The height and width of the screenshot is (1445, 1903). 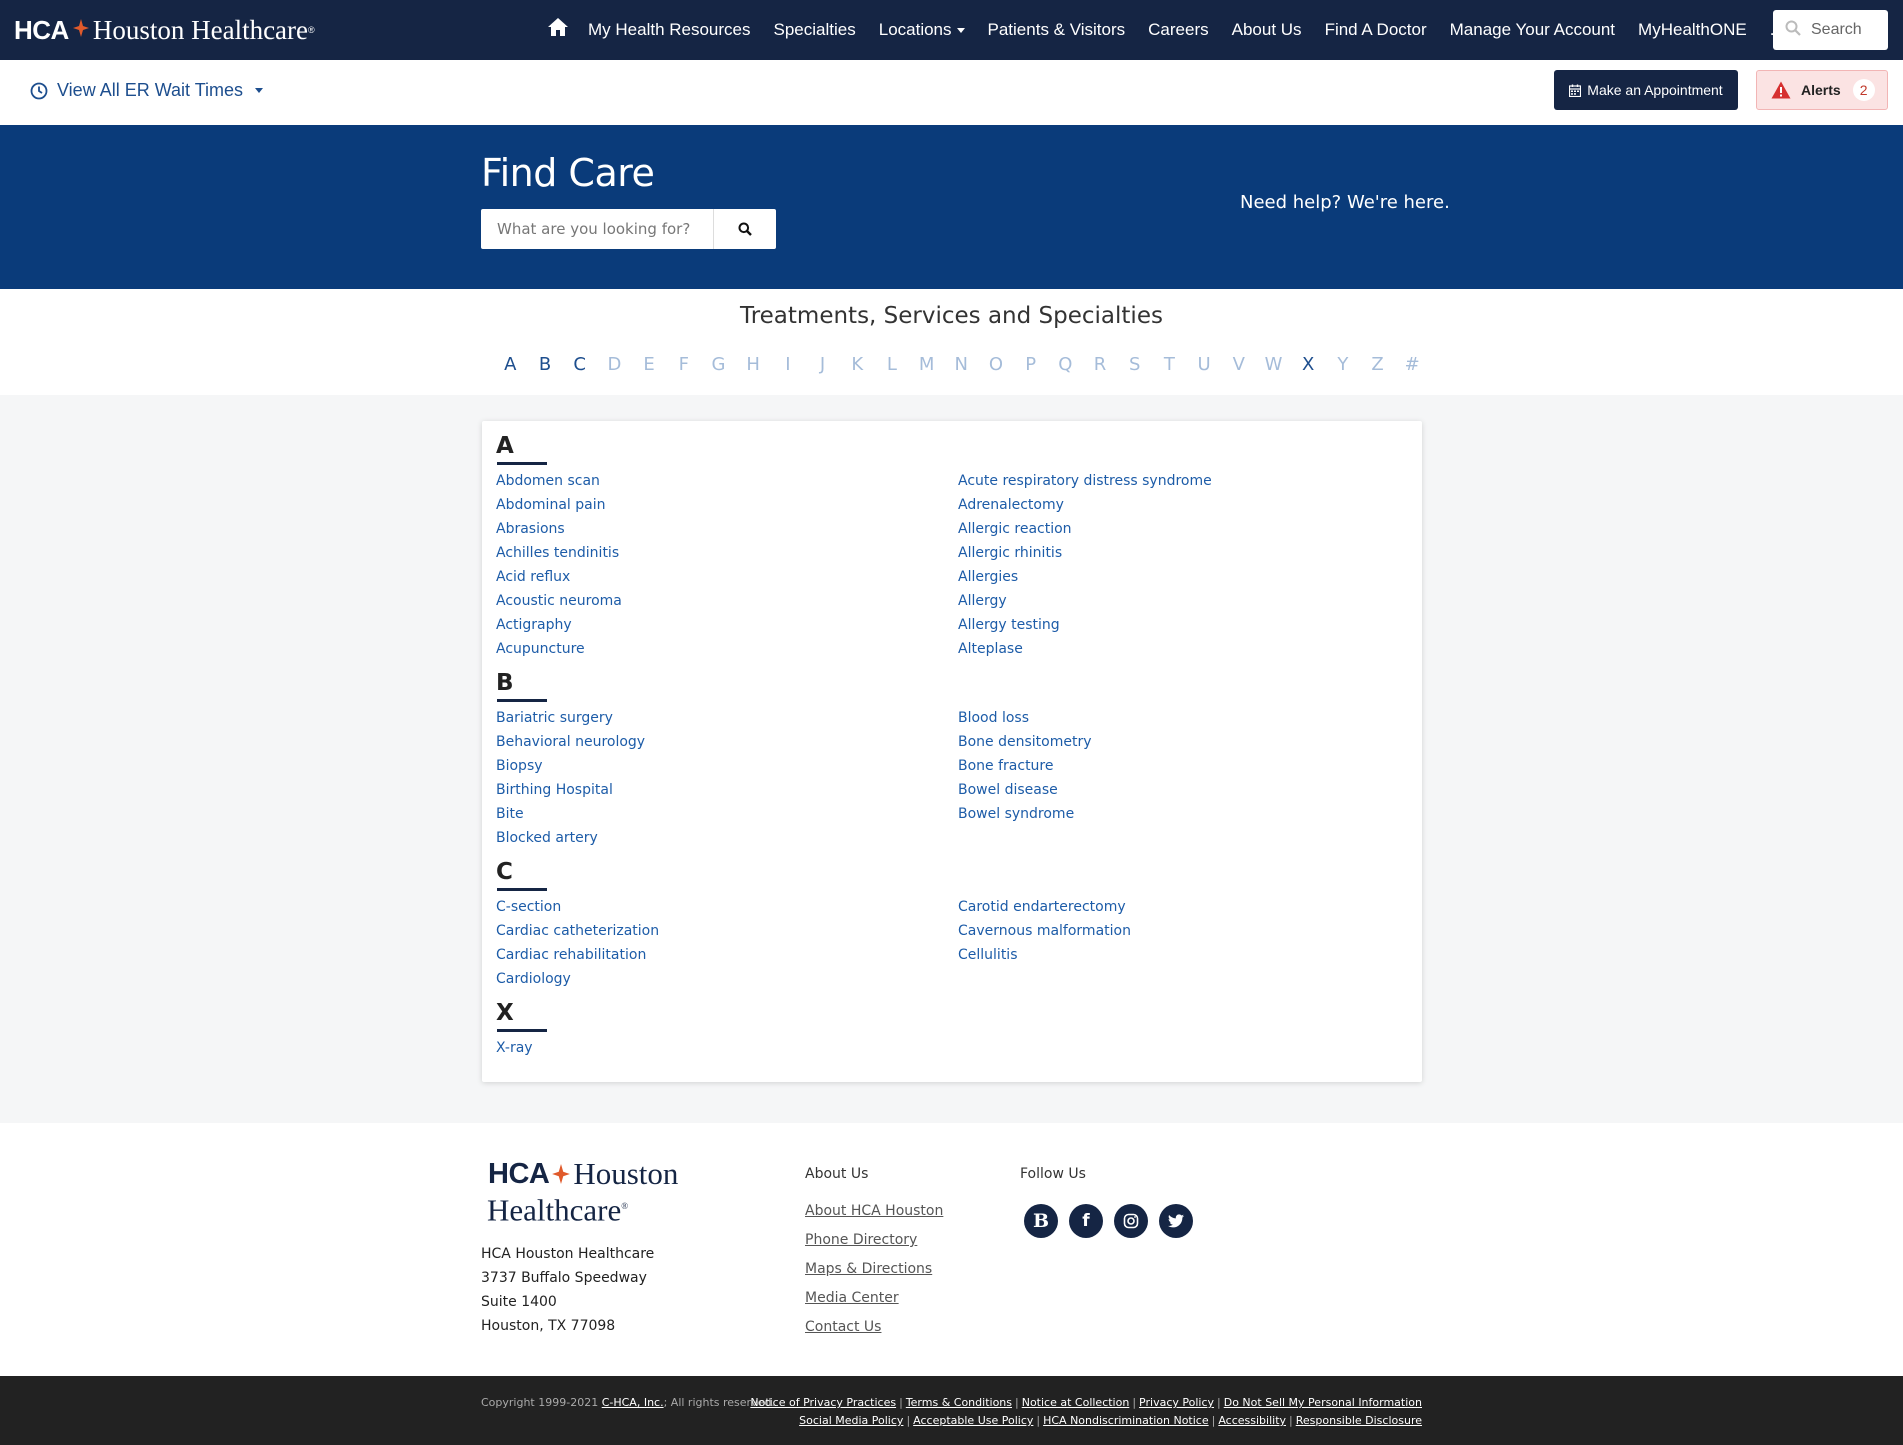 What do you see at coordinates (1376, 30) in the screenshot?
I see `nav-link-find-a-doctor: Find A Doctor` at bounding box center [1376, 30].